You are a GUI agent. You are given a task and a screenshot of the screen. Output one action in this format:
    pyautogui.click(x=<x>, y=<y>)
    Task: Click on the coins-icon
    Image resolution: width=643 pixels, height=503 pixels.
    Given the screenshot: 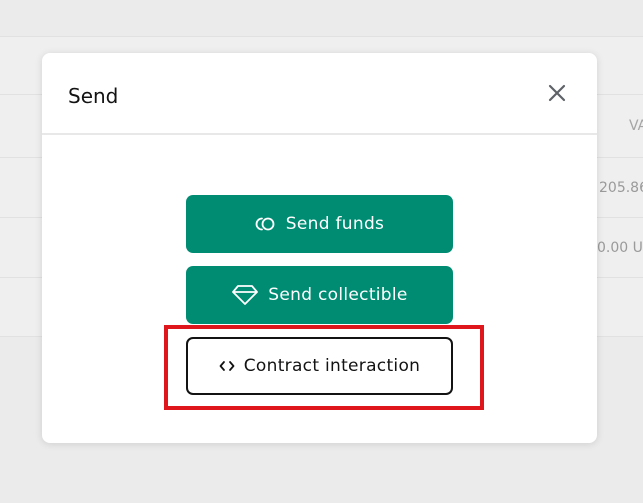 What is the action you would take?
    pyautogui.click(x=266, y=224)
    